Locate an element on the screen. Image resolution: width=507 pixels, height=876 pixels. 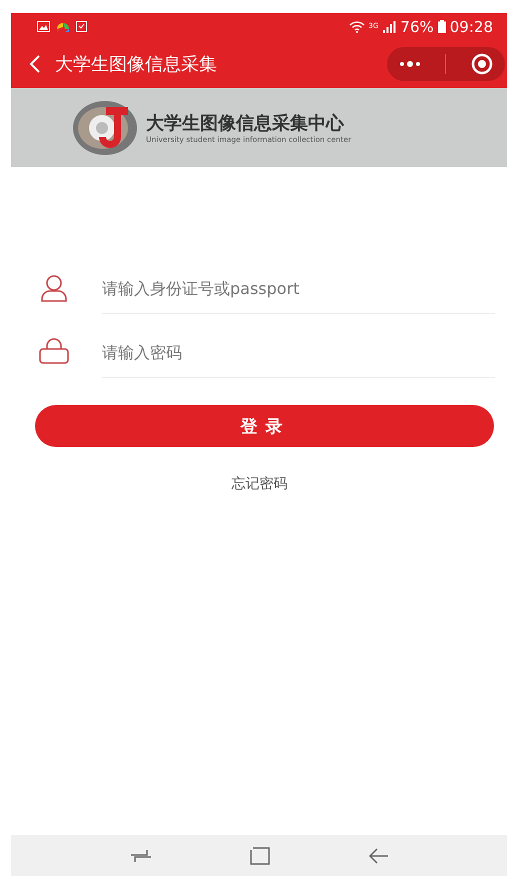
login-button: 登录 is located at coordinates (264, 426).